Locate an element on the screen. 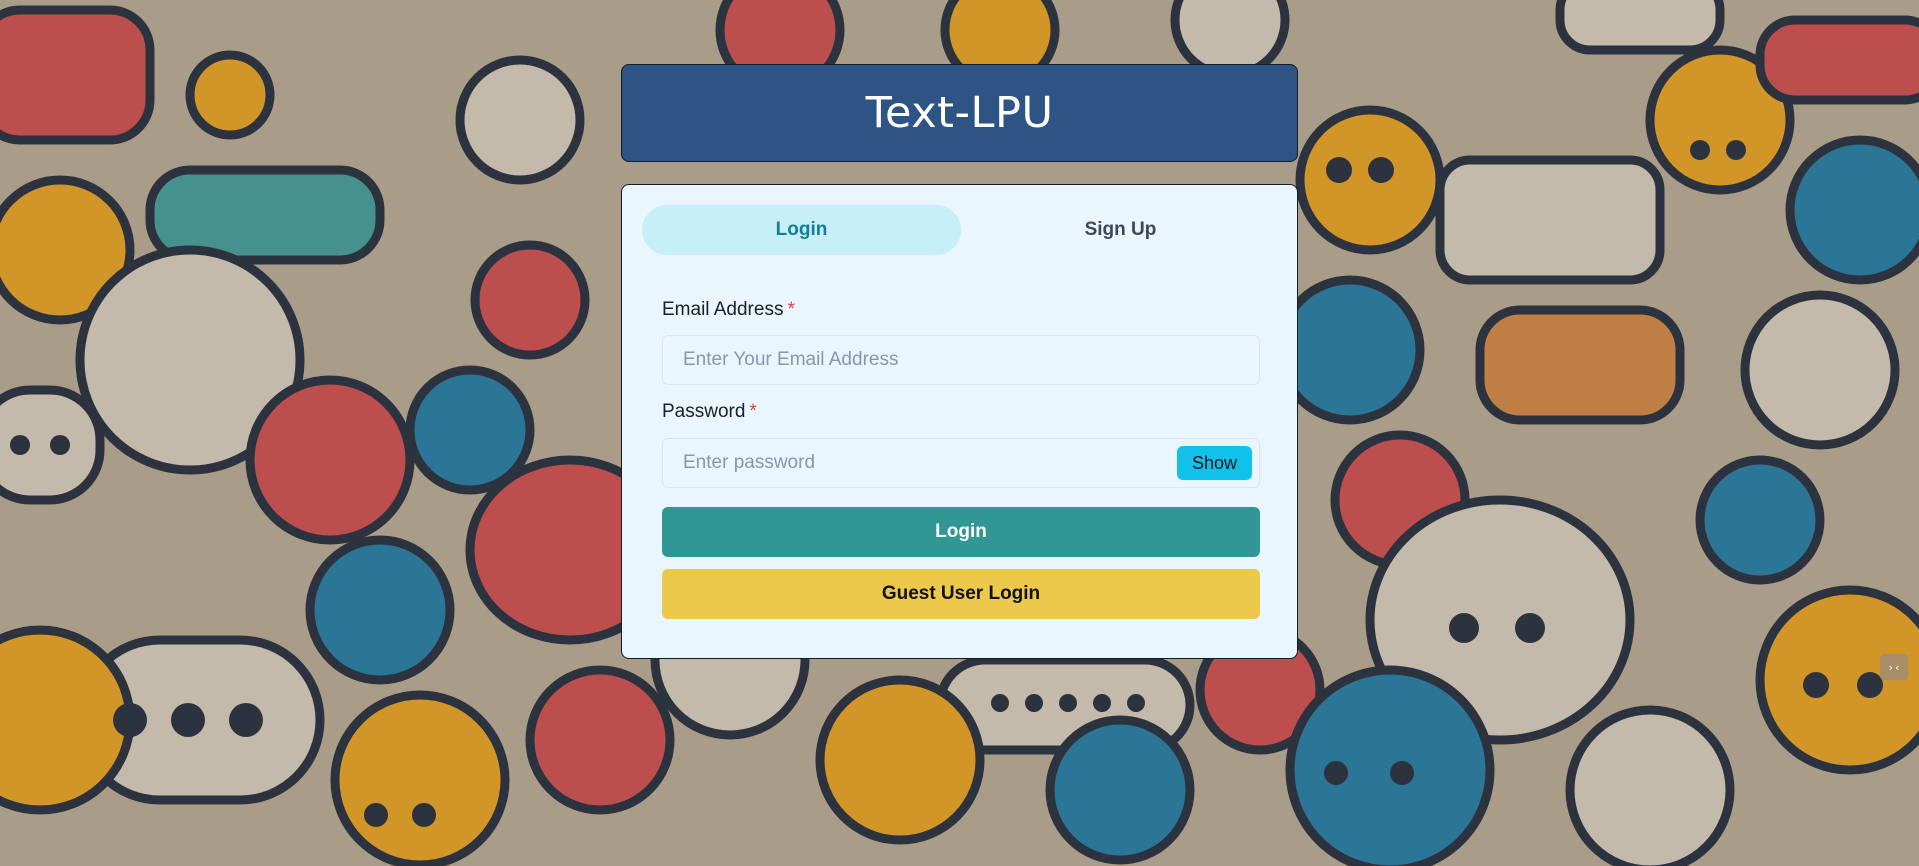 This screenshot has width=1919, height=866. password-required-mark: * is located at coordinates (753, 411).